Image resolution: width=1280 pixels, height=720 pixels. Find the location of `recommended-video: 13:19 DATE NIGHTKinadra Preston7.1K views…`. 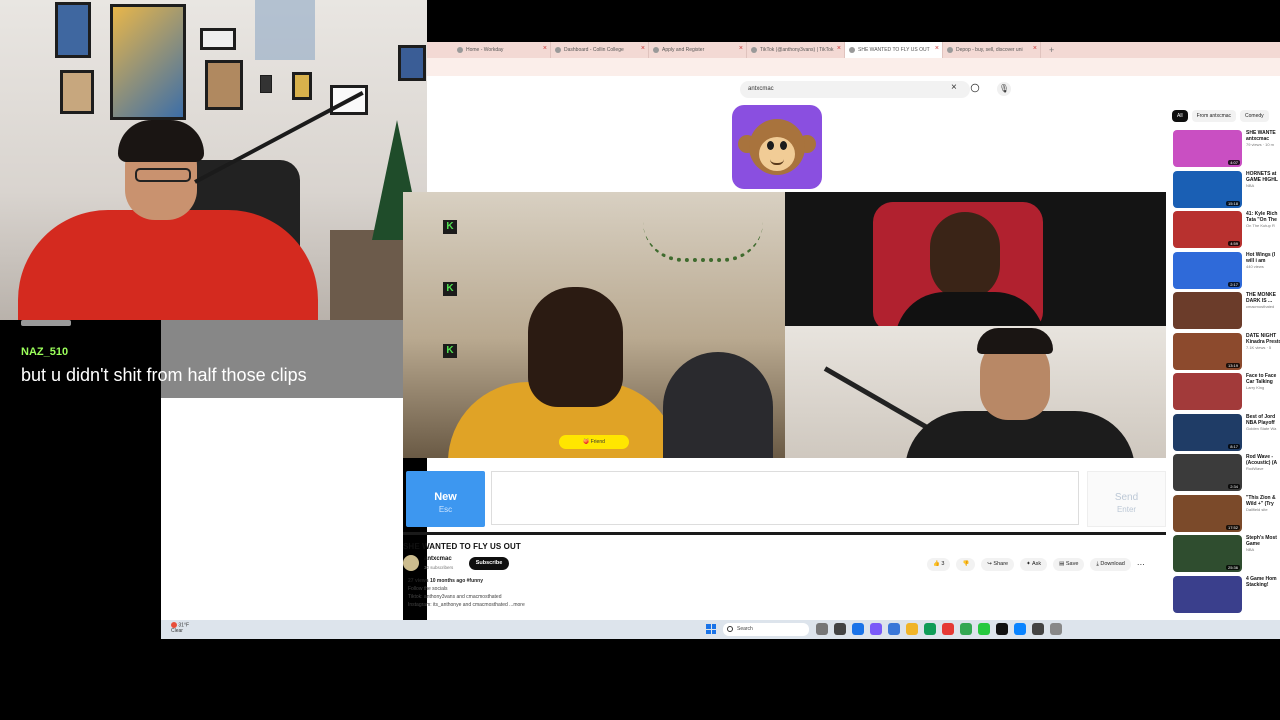

recommended-video: 13:19 DATE NIGHTKinadra Preston7.1K views… is located at coordinates (1226, 353).